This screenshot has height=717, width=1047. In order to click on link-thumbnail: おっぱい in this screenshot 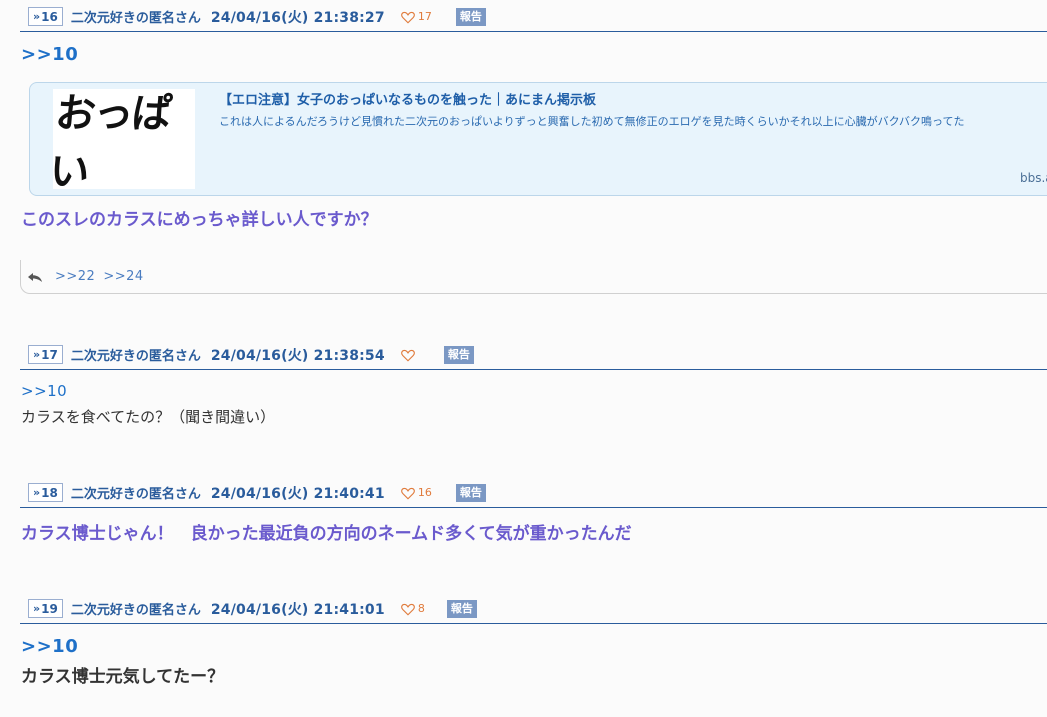, I will do `click(121, 142)`.